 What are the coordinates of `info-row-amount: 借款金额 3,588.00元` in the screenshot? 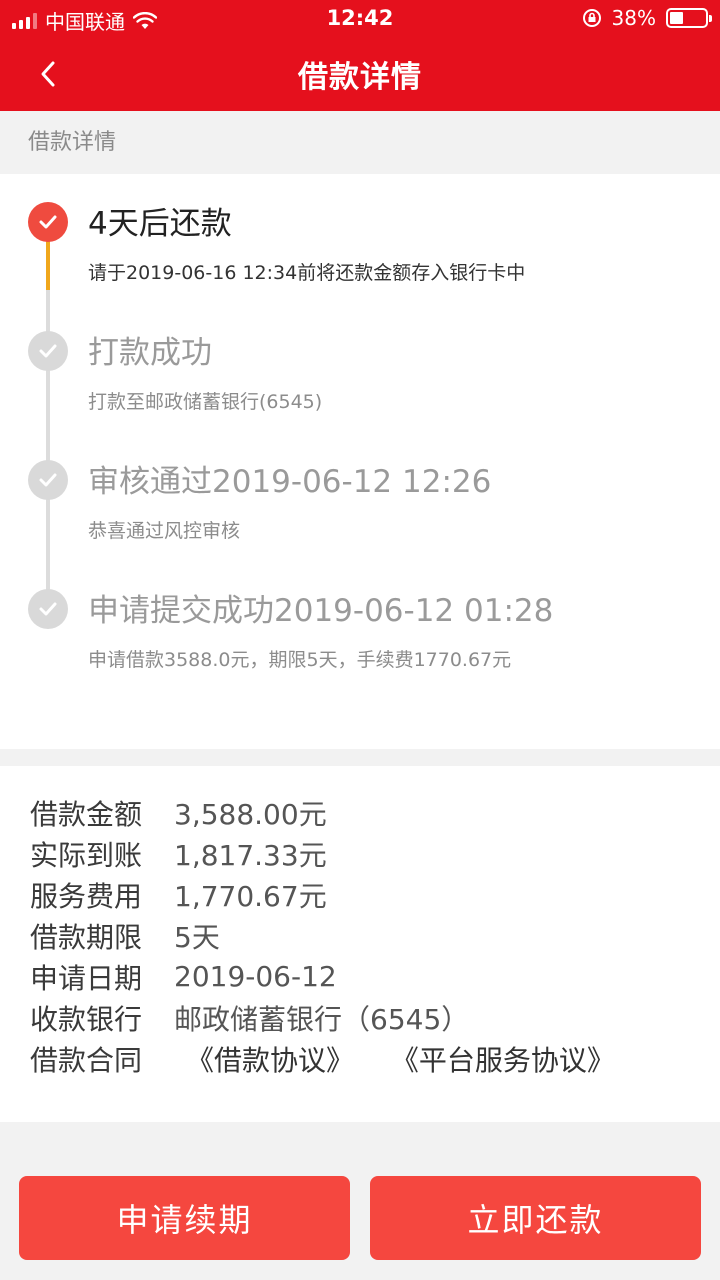 It's located at (360, 812).